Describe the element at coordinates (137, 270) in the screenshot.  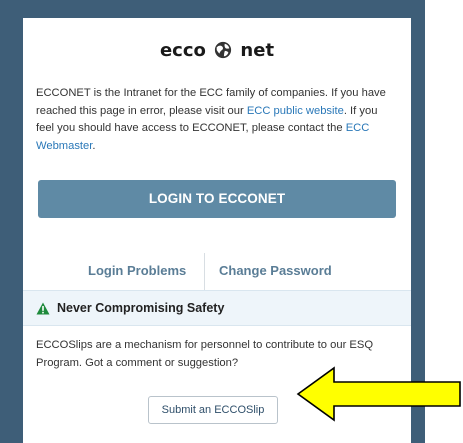
I see `login-problems-link: Login Problems` at that location.